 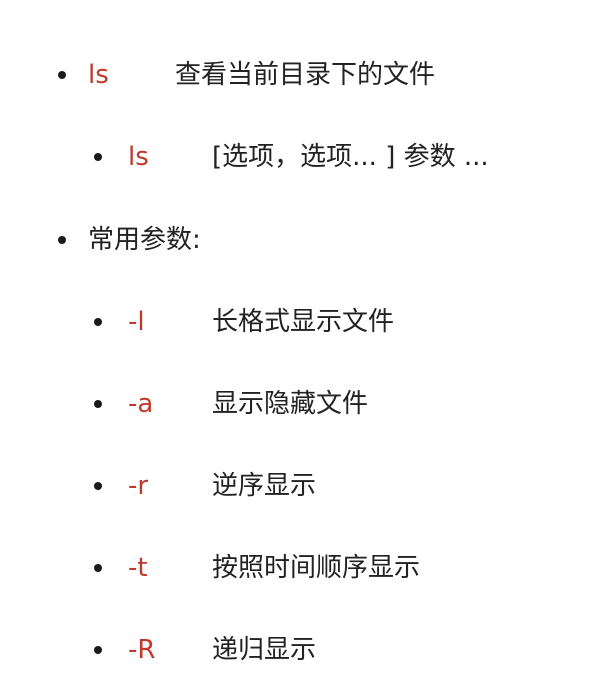 I want to click on list-item-param-t: -t 按照时间顺序显示, so click(x=307, y=568).